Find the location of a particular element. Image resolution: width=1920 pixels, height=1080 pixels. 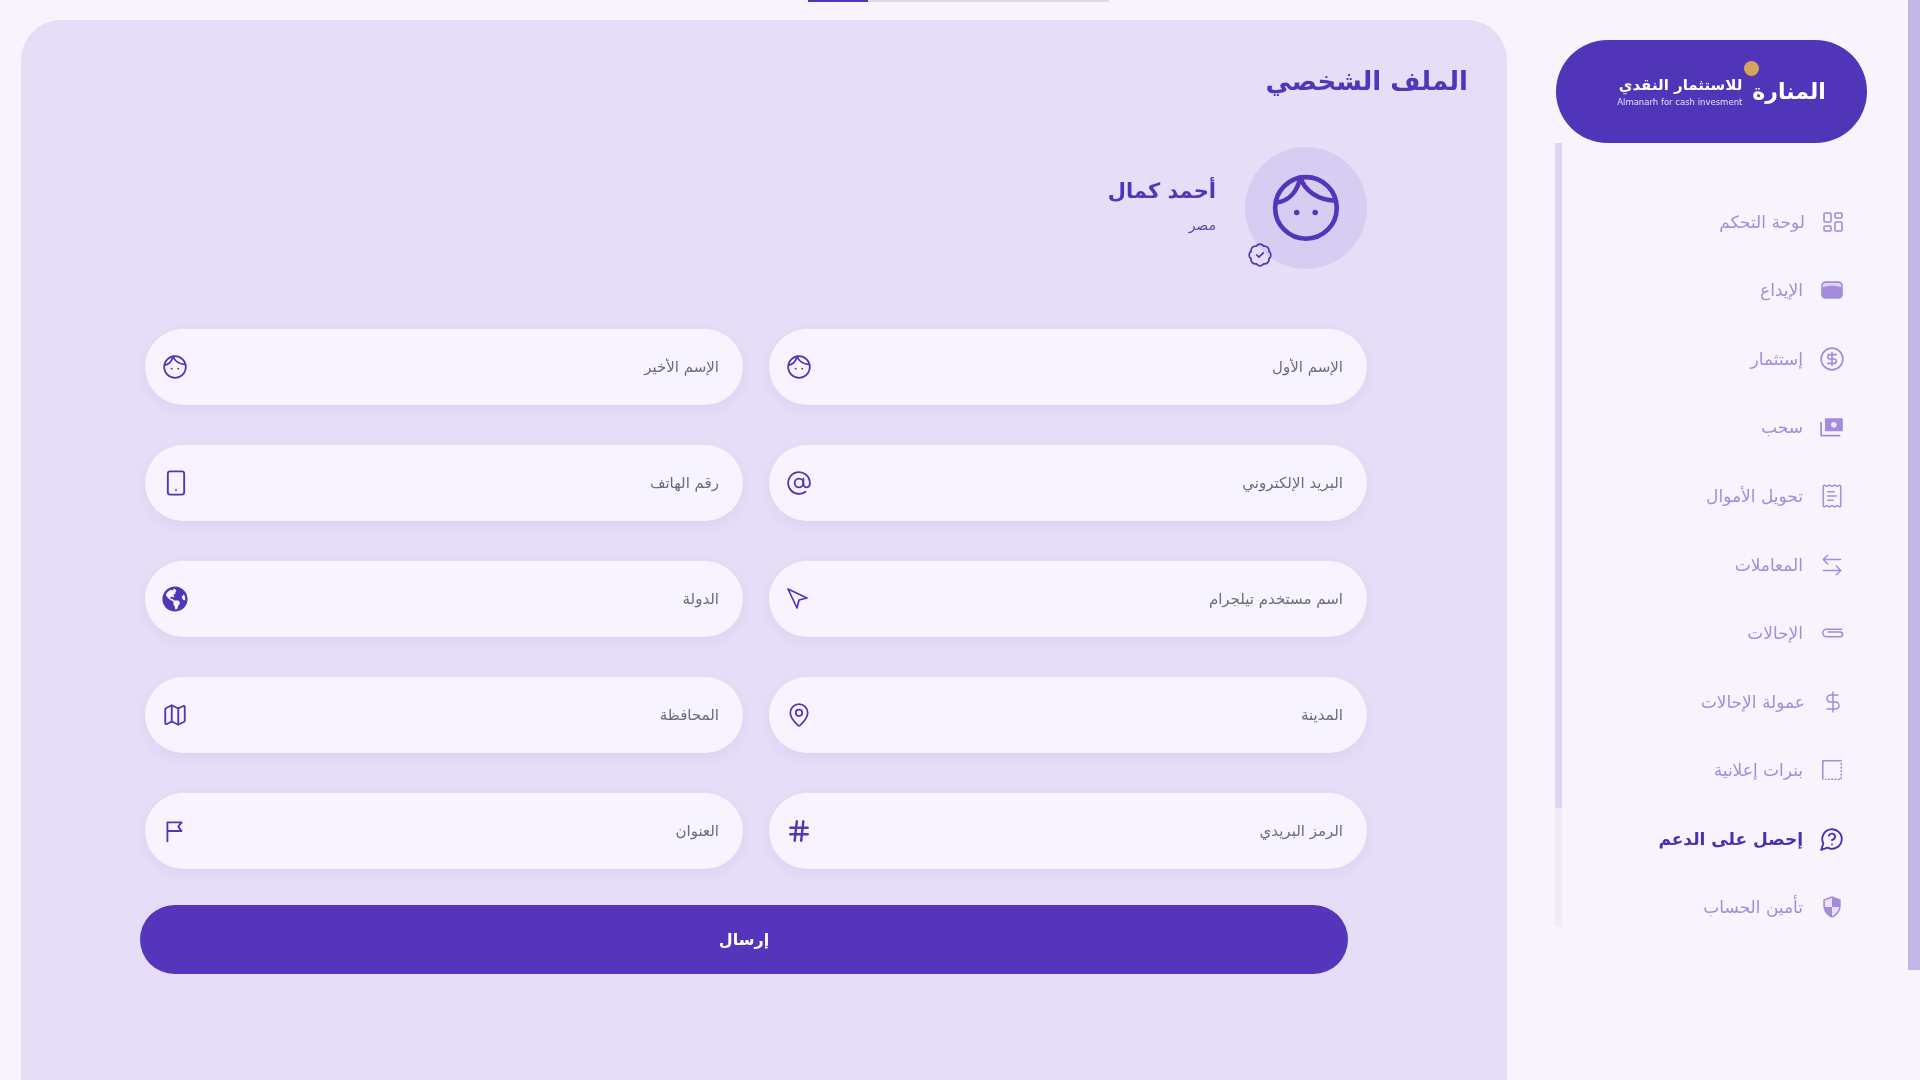

dot-icon is located at coordinates (1752, 68).